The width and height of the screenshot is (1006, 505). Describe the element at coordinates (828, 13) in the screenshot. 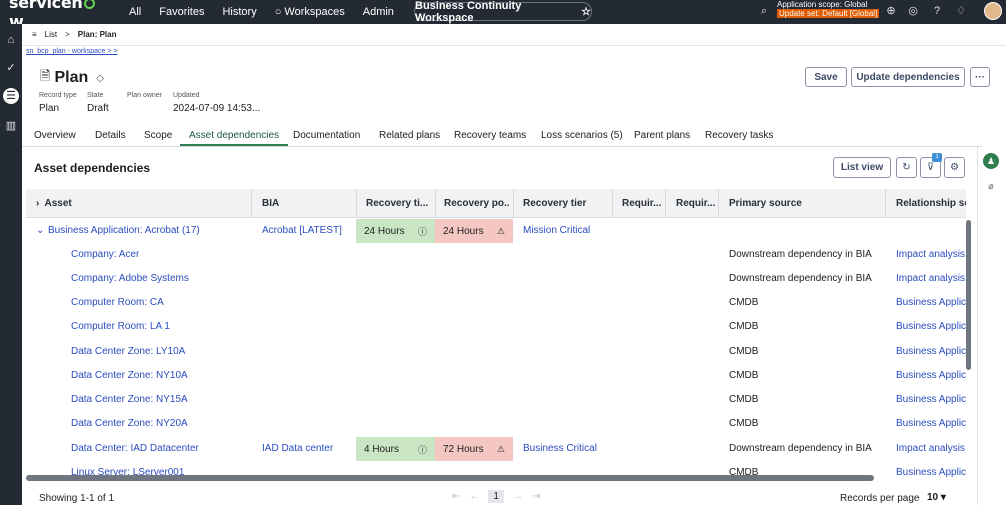

I see `update-set-text: Update set: Default [Global]` at that location.